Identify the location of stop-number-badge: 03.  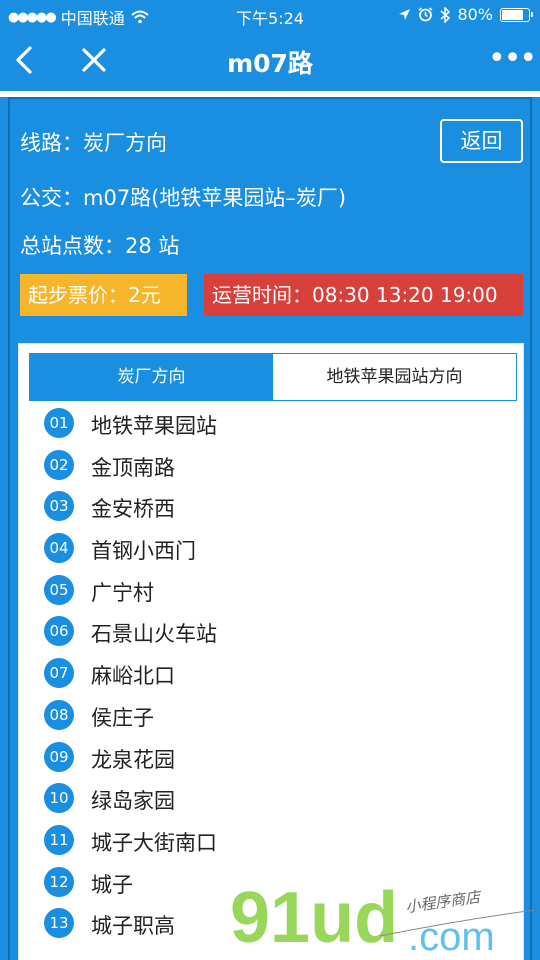
(59, 506).